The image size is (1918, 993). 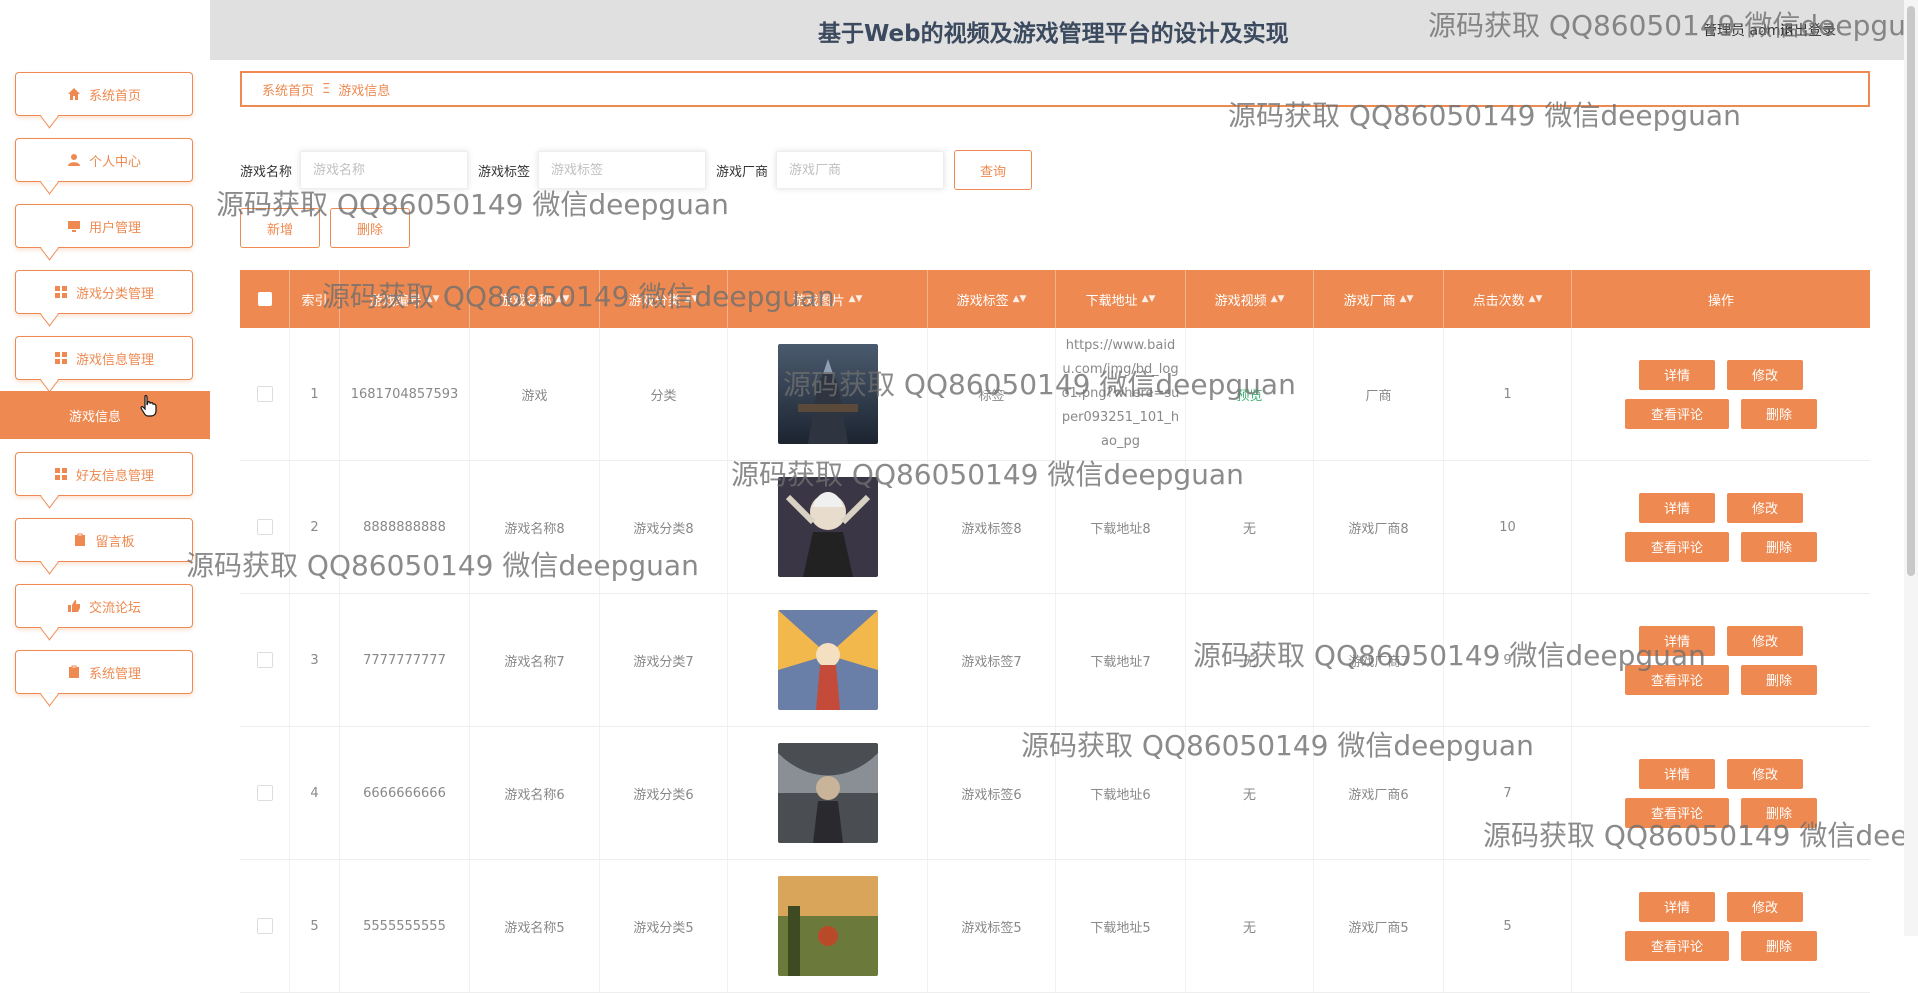 I want to click on game-tag-input, so click(x=622, y=170).